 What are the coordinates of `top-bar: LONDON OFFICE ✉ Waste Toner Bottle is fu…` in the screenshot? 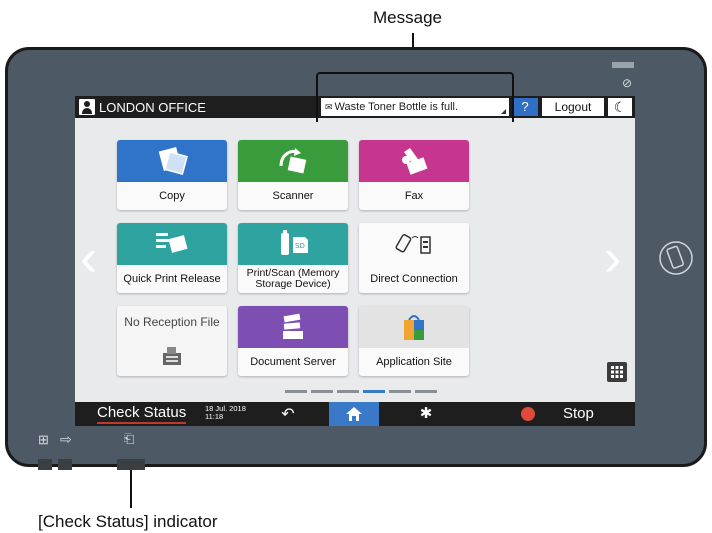 It's located at (355, 107).